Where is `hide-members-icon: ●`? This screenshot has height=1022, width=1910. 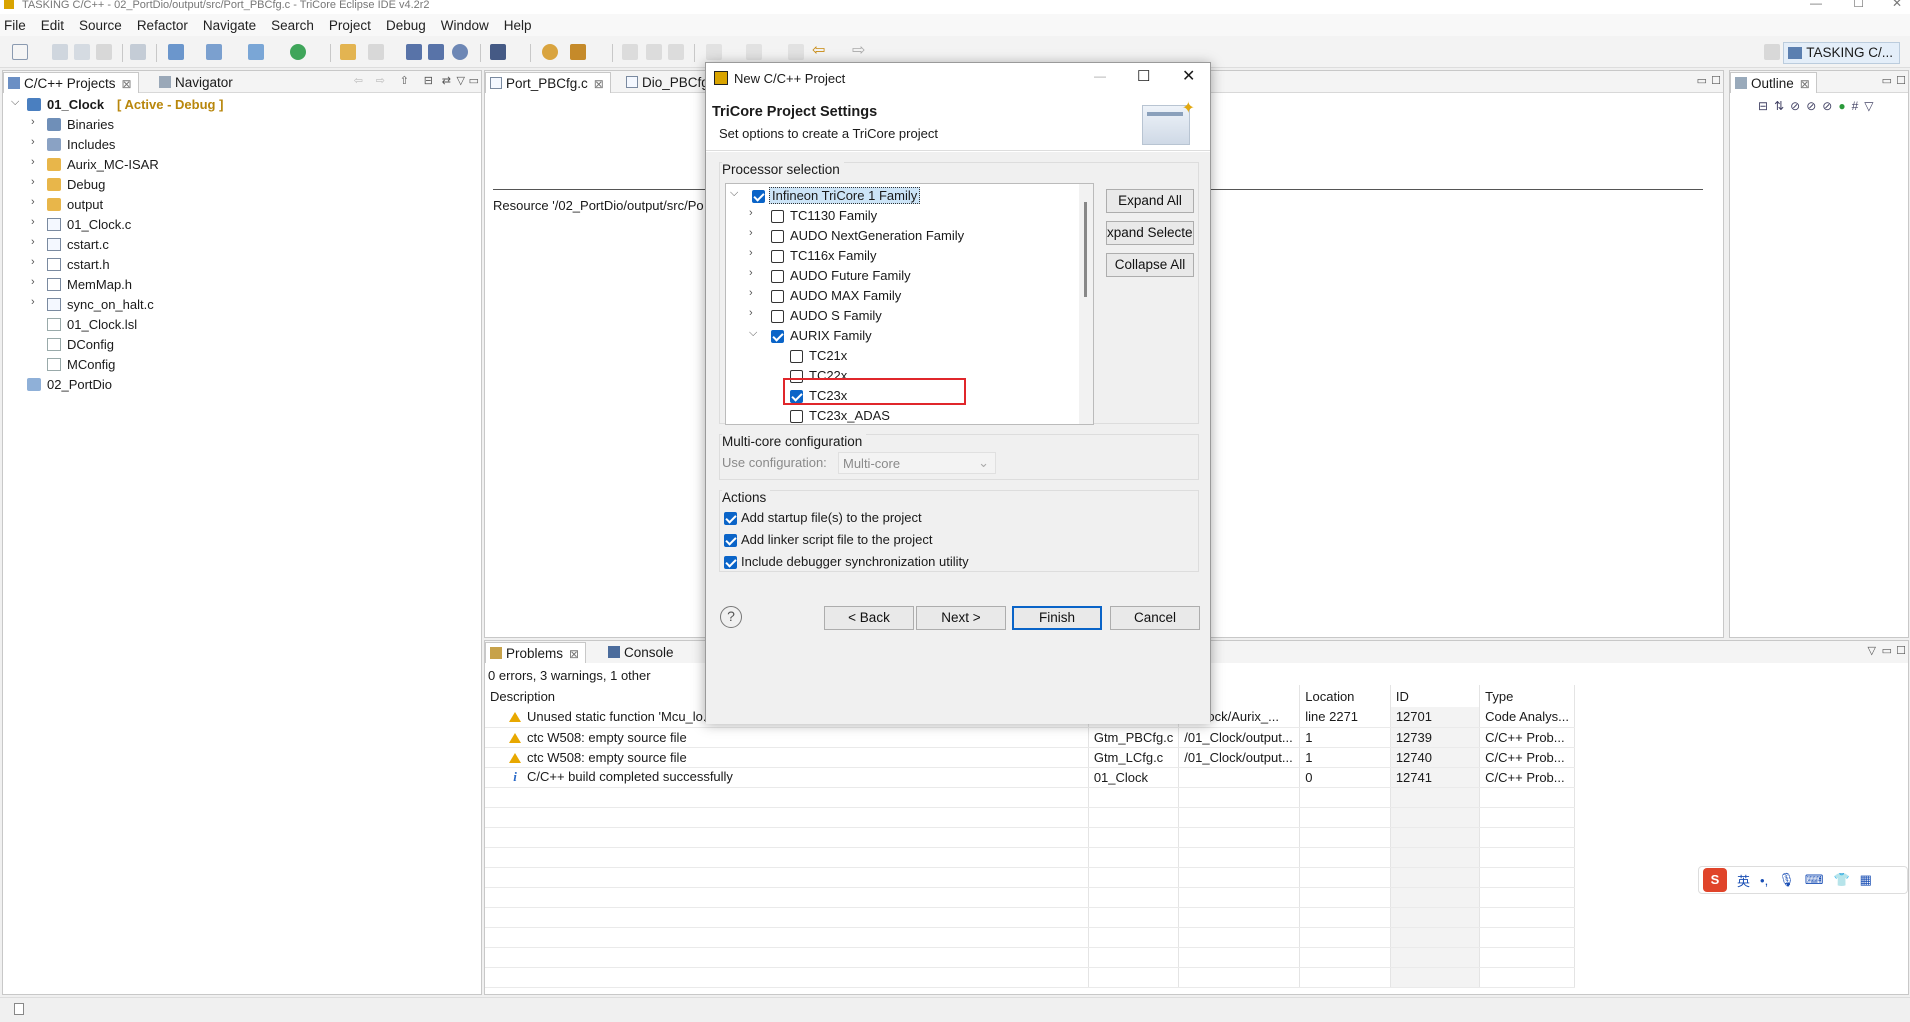
hide-members-icon: ● is located at coordinates (1841, 106).